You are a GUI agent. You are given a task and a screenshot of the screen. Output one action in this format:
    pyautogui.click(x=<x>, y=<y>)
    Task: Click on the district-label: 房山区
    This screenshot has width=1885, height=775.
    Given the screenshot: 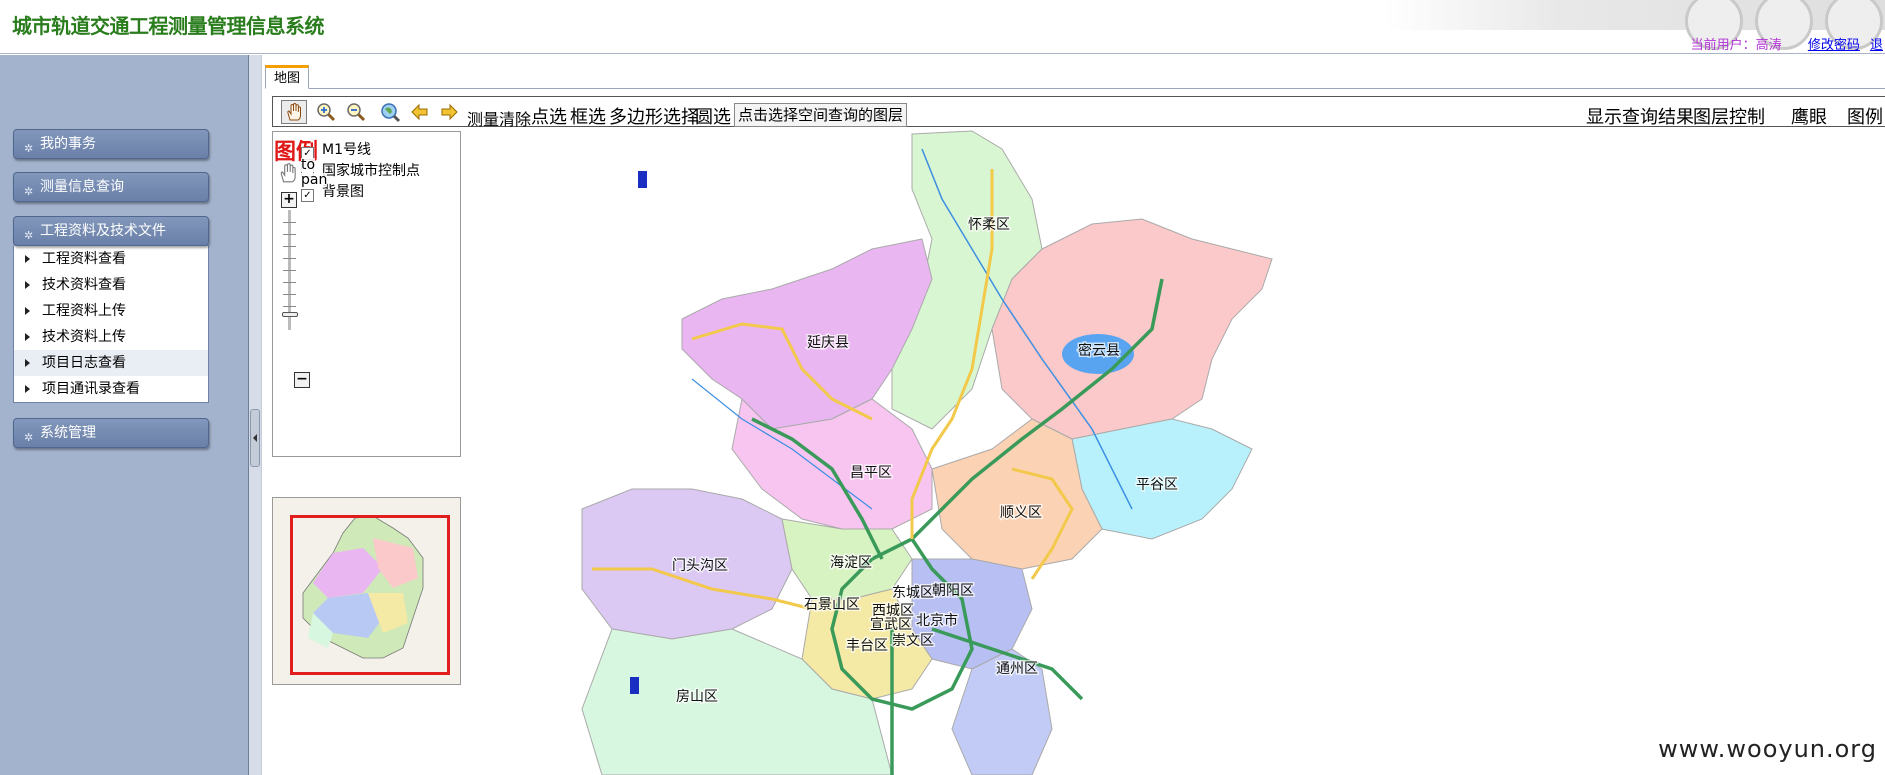 What is the action you would take?
    pyautogui.click(x=697, y=697)
    